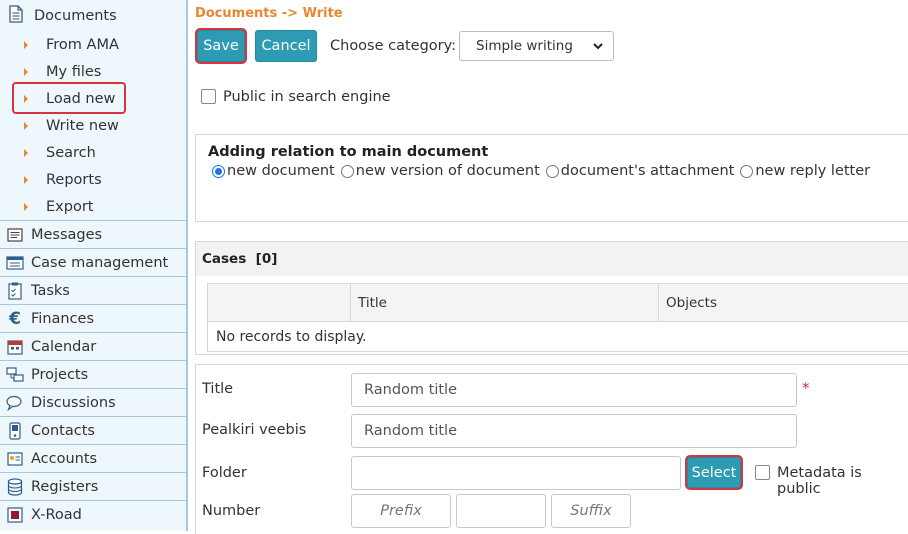 The width and height of the screenshot is (908, 534). I want to click on prefix-input: Prefix, so click(401, 511).